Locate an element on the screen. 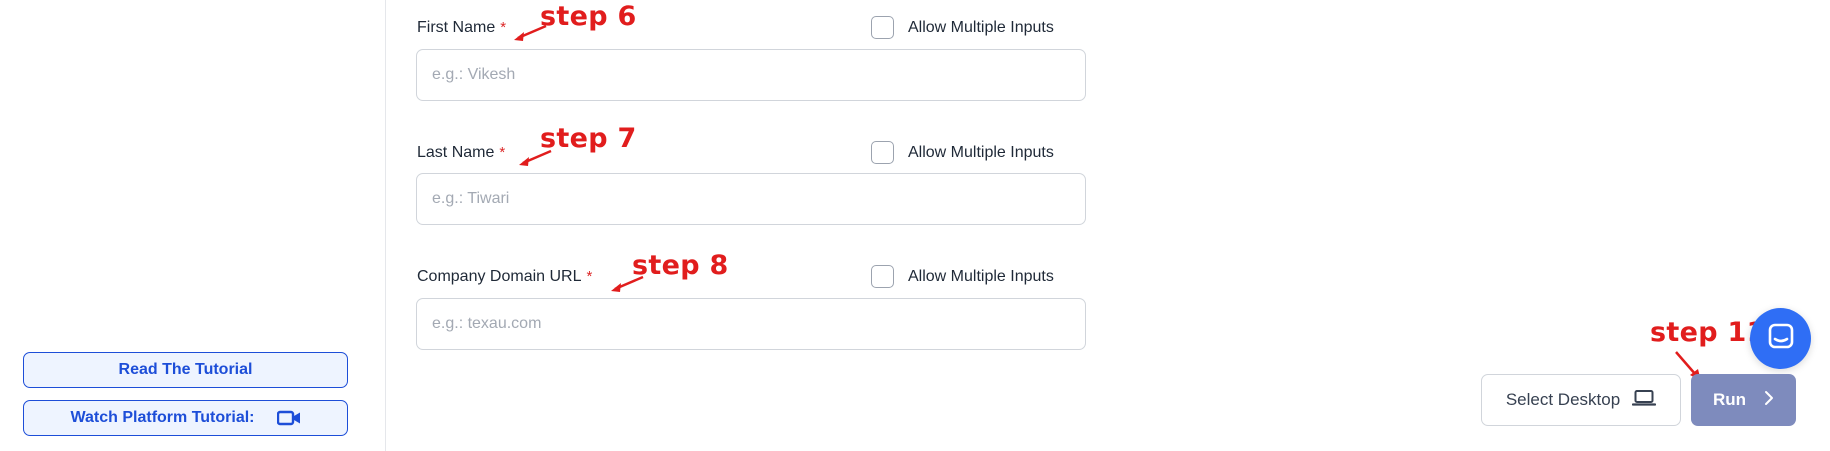 Image resolution: width=1830 pixels, height=451 pixels. last-name-label: Last Name * is located at coordinates (461, 153).